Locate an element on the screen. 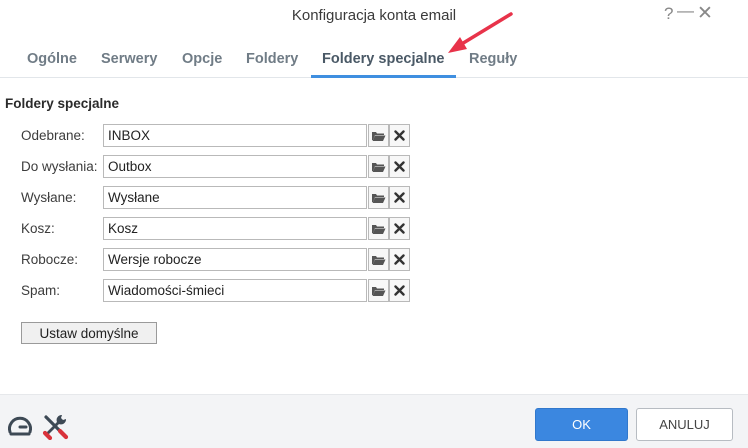 This screenshot has width=748, height=448. minimize-button: — is located at coordinates (685, 11).